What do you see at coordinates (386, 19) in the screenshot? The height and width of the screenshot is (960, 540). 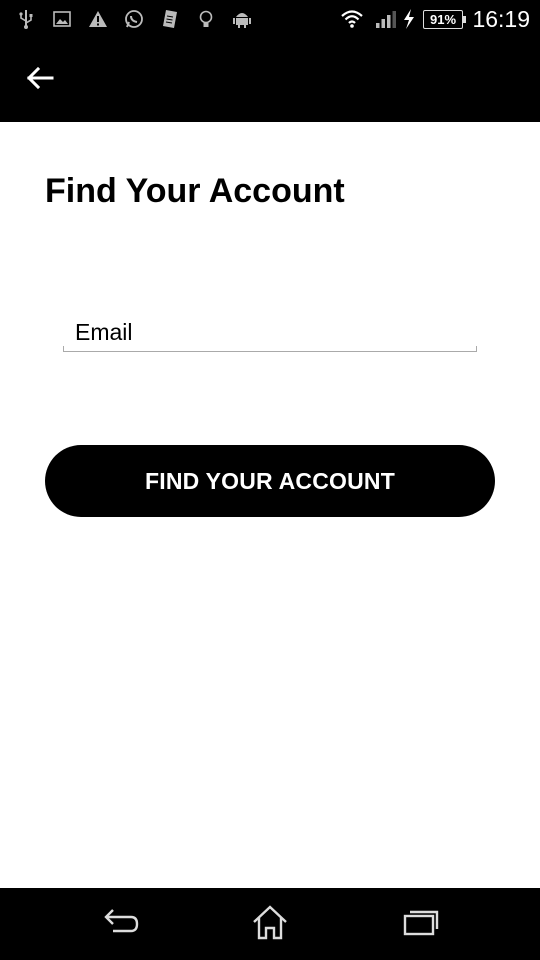 I see `signal-icon` at bounding box center [386, 19].